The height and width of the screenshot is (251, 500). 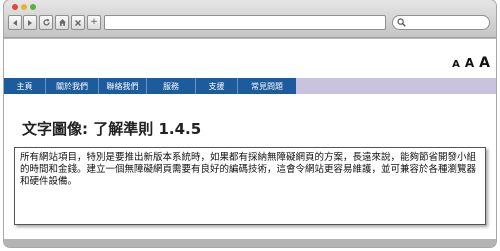 I want to click on font-size-large-button: A, so click(x=484, y=63).